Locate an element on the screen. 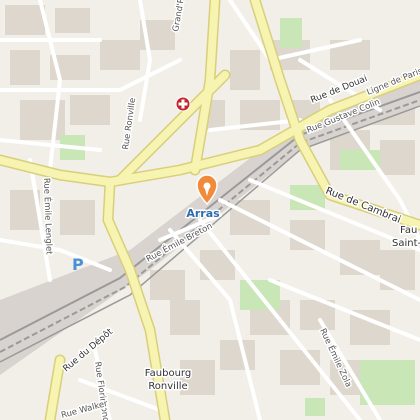 Image resolution: width=420 pixels, height=420 pixels. parking-icon: P is located at coordinates (78, 264).